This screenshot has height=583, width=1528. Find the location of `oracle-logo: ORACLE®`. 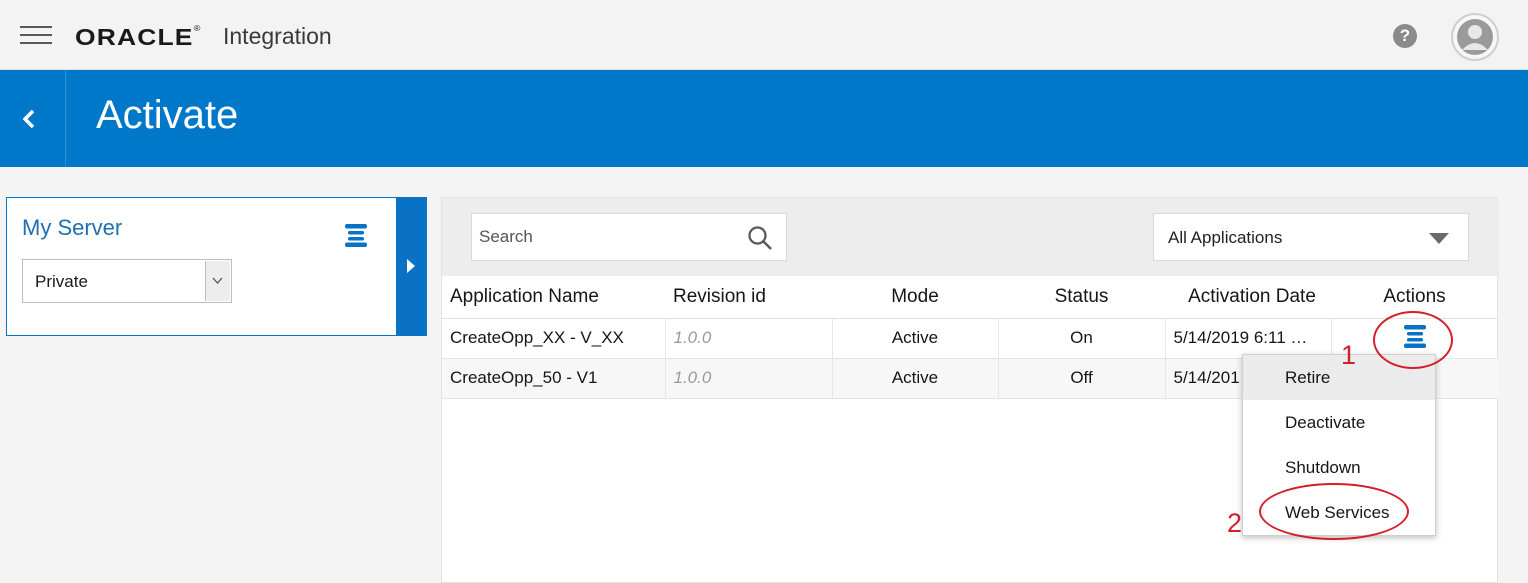

oracle-logo: ORACLE® is located at coordinates (138, 37).